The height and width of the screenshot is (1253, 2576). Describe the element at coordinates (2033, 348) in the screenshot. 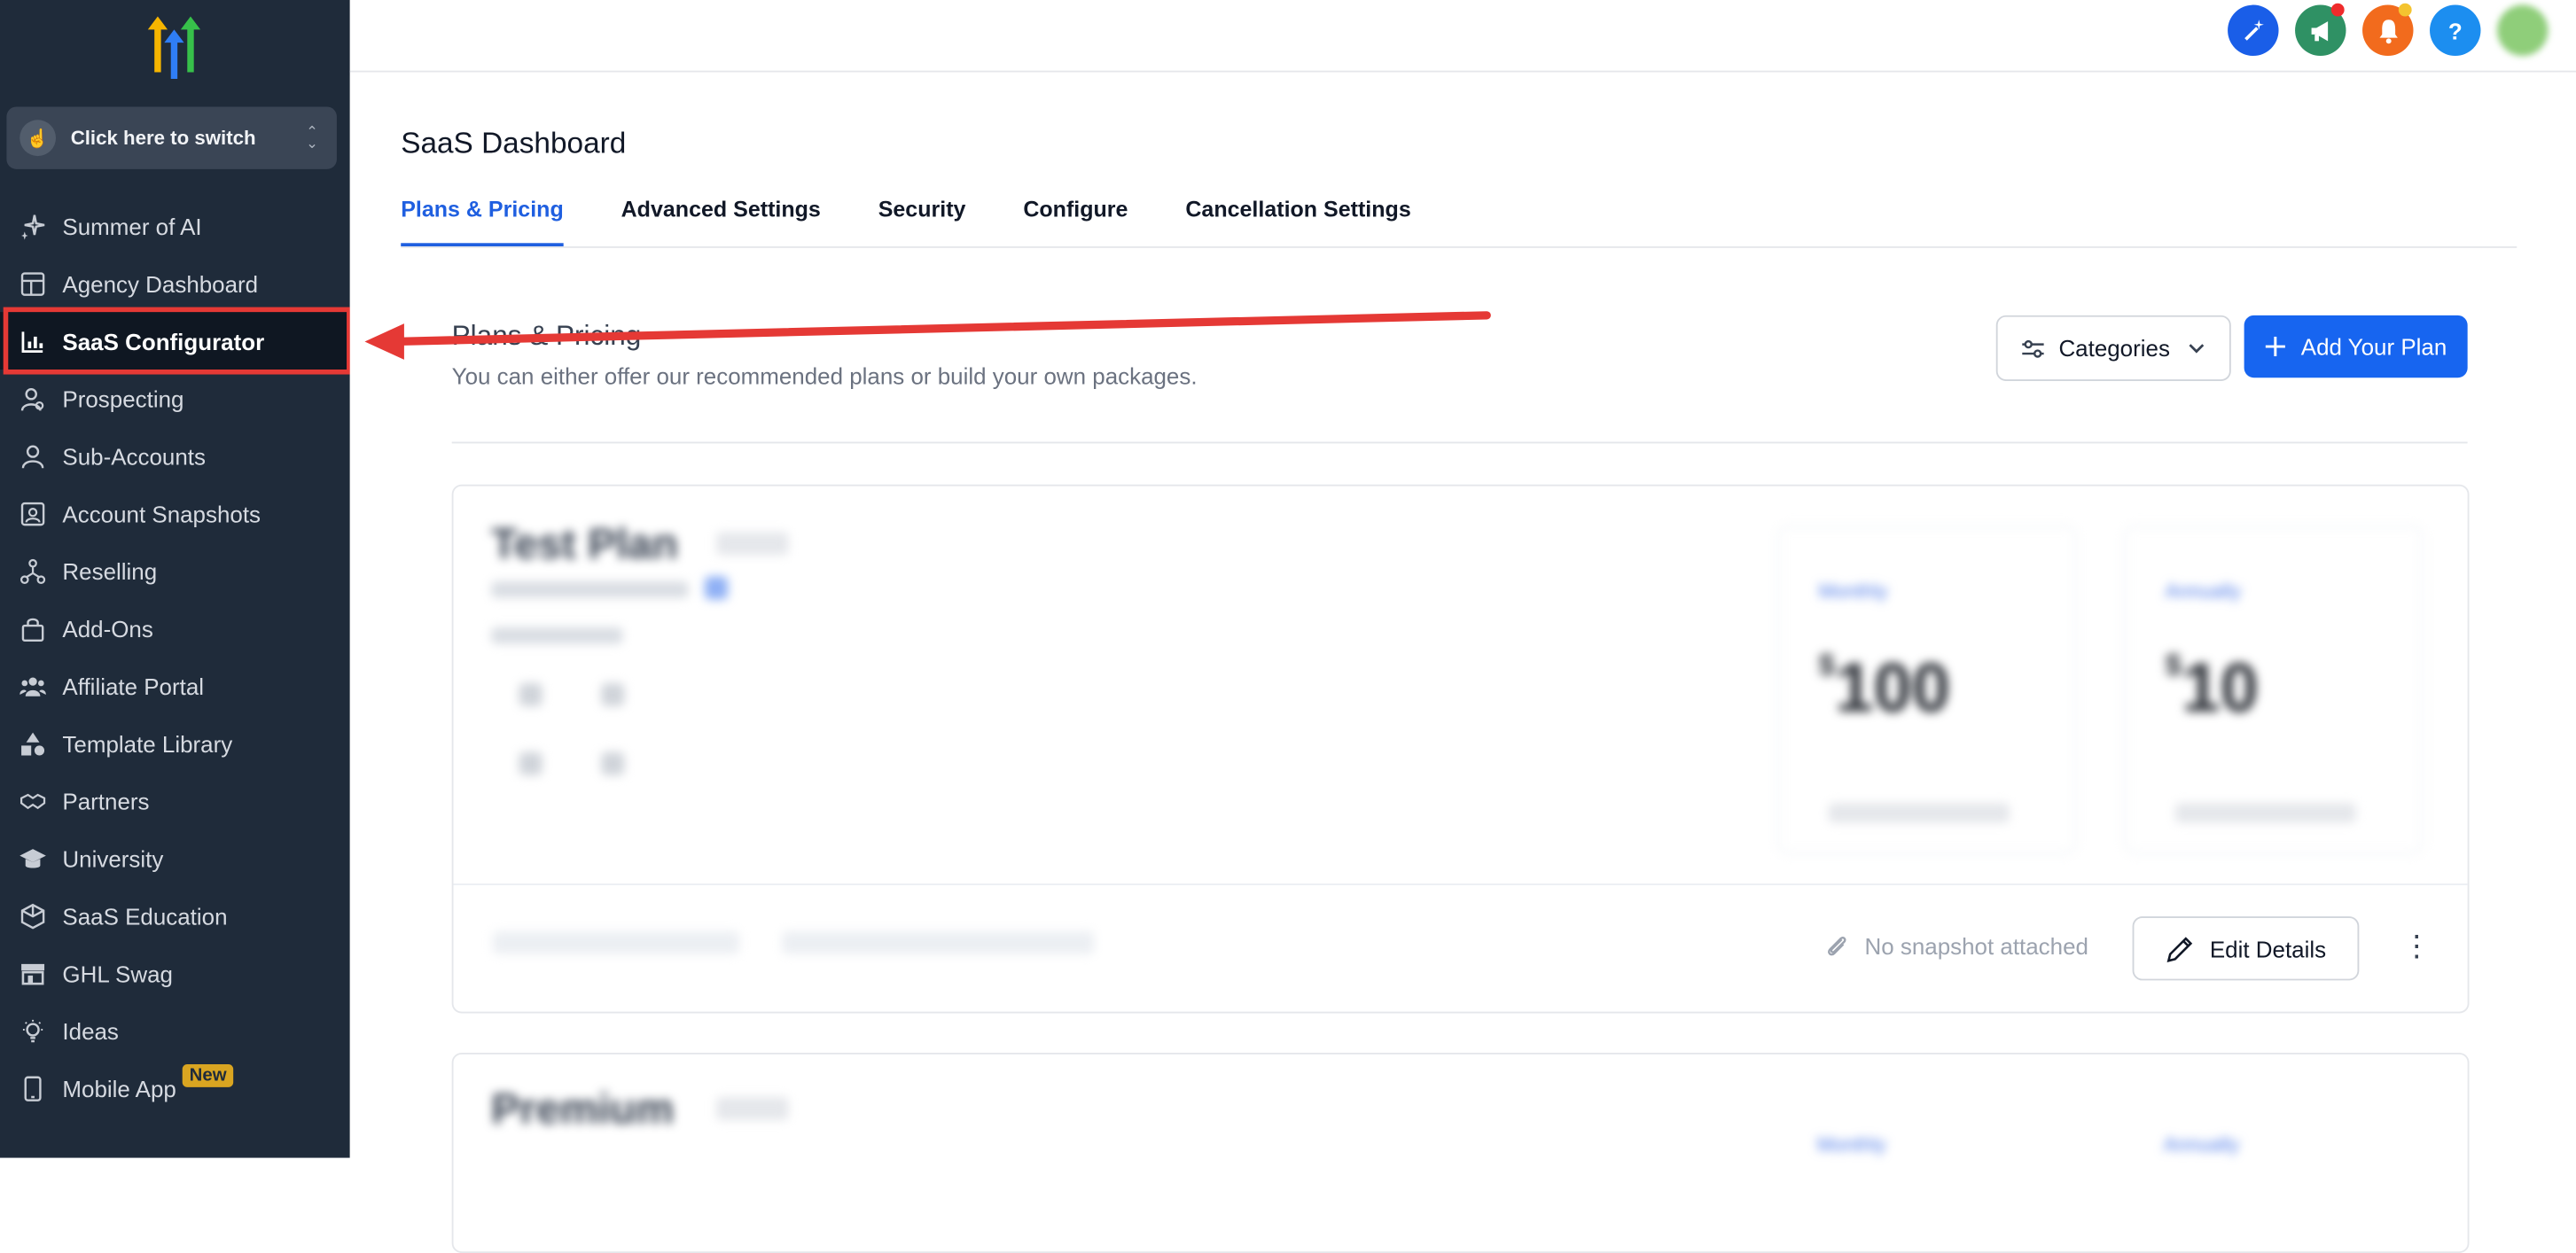

I see `filter-sliders-icon` at that location.